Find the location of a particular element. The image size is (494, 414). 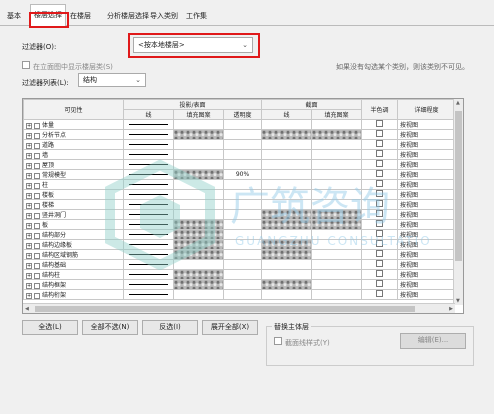

row-visibility: + 楼梯 is located at coordinates (73, 204).